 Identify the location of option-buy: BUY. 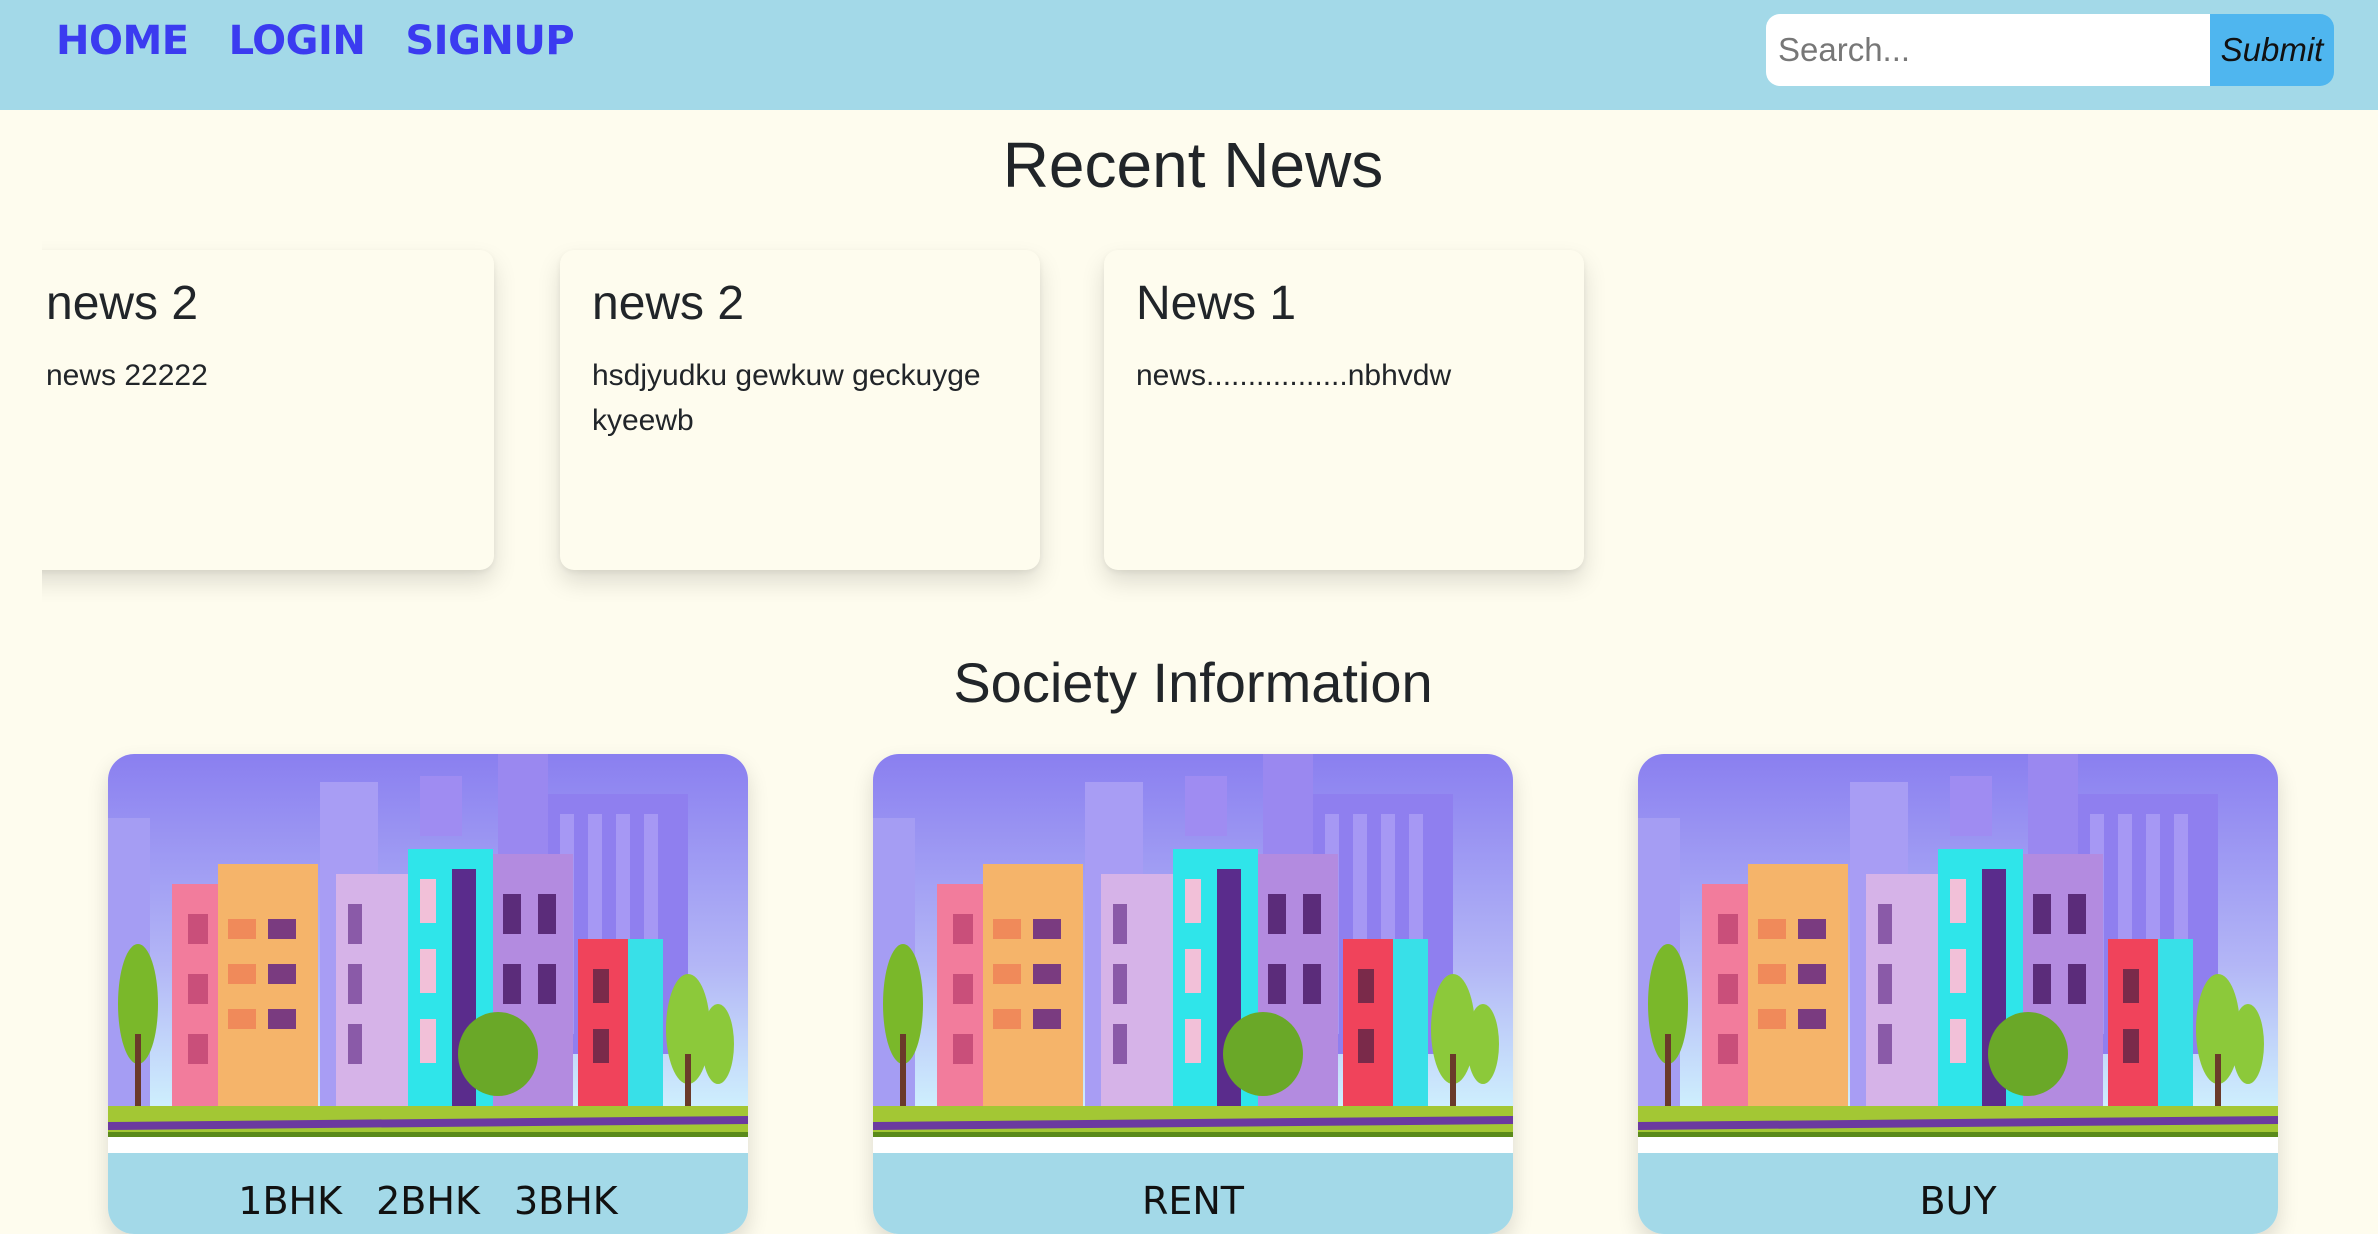
(1957, 1201).